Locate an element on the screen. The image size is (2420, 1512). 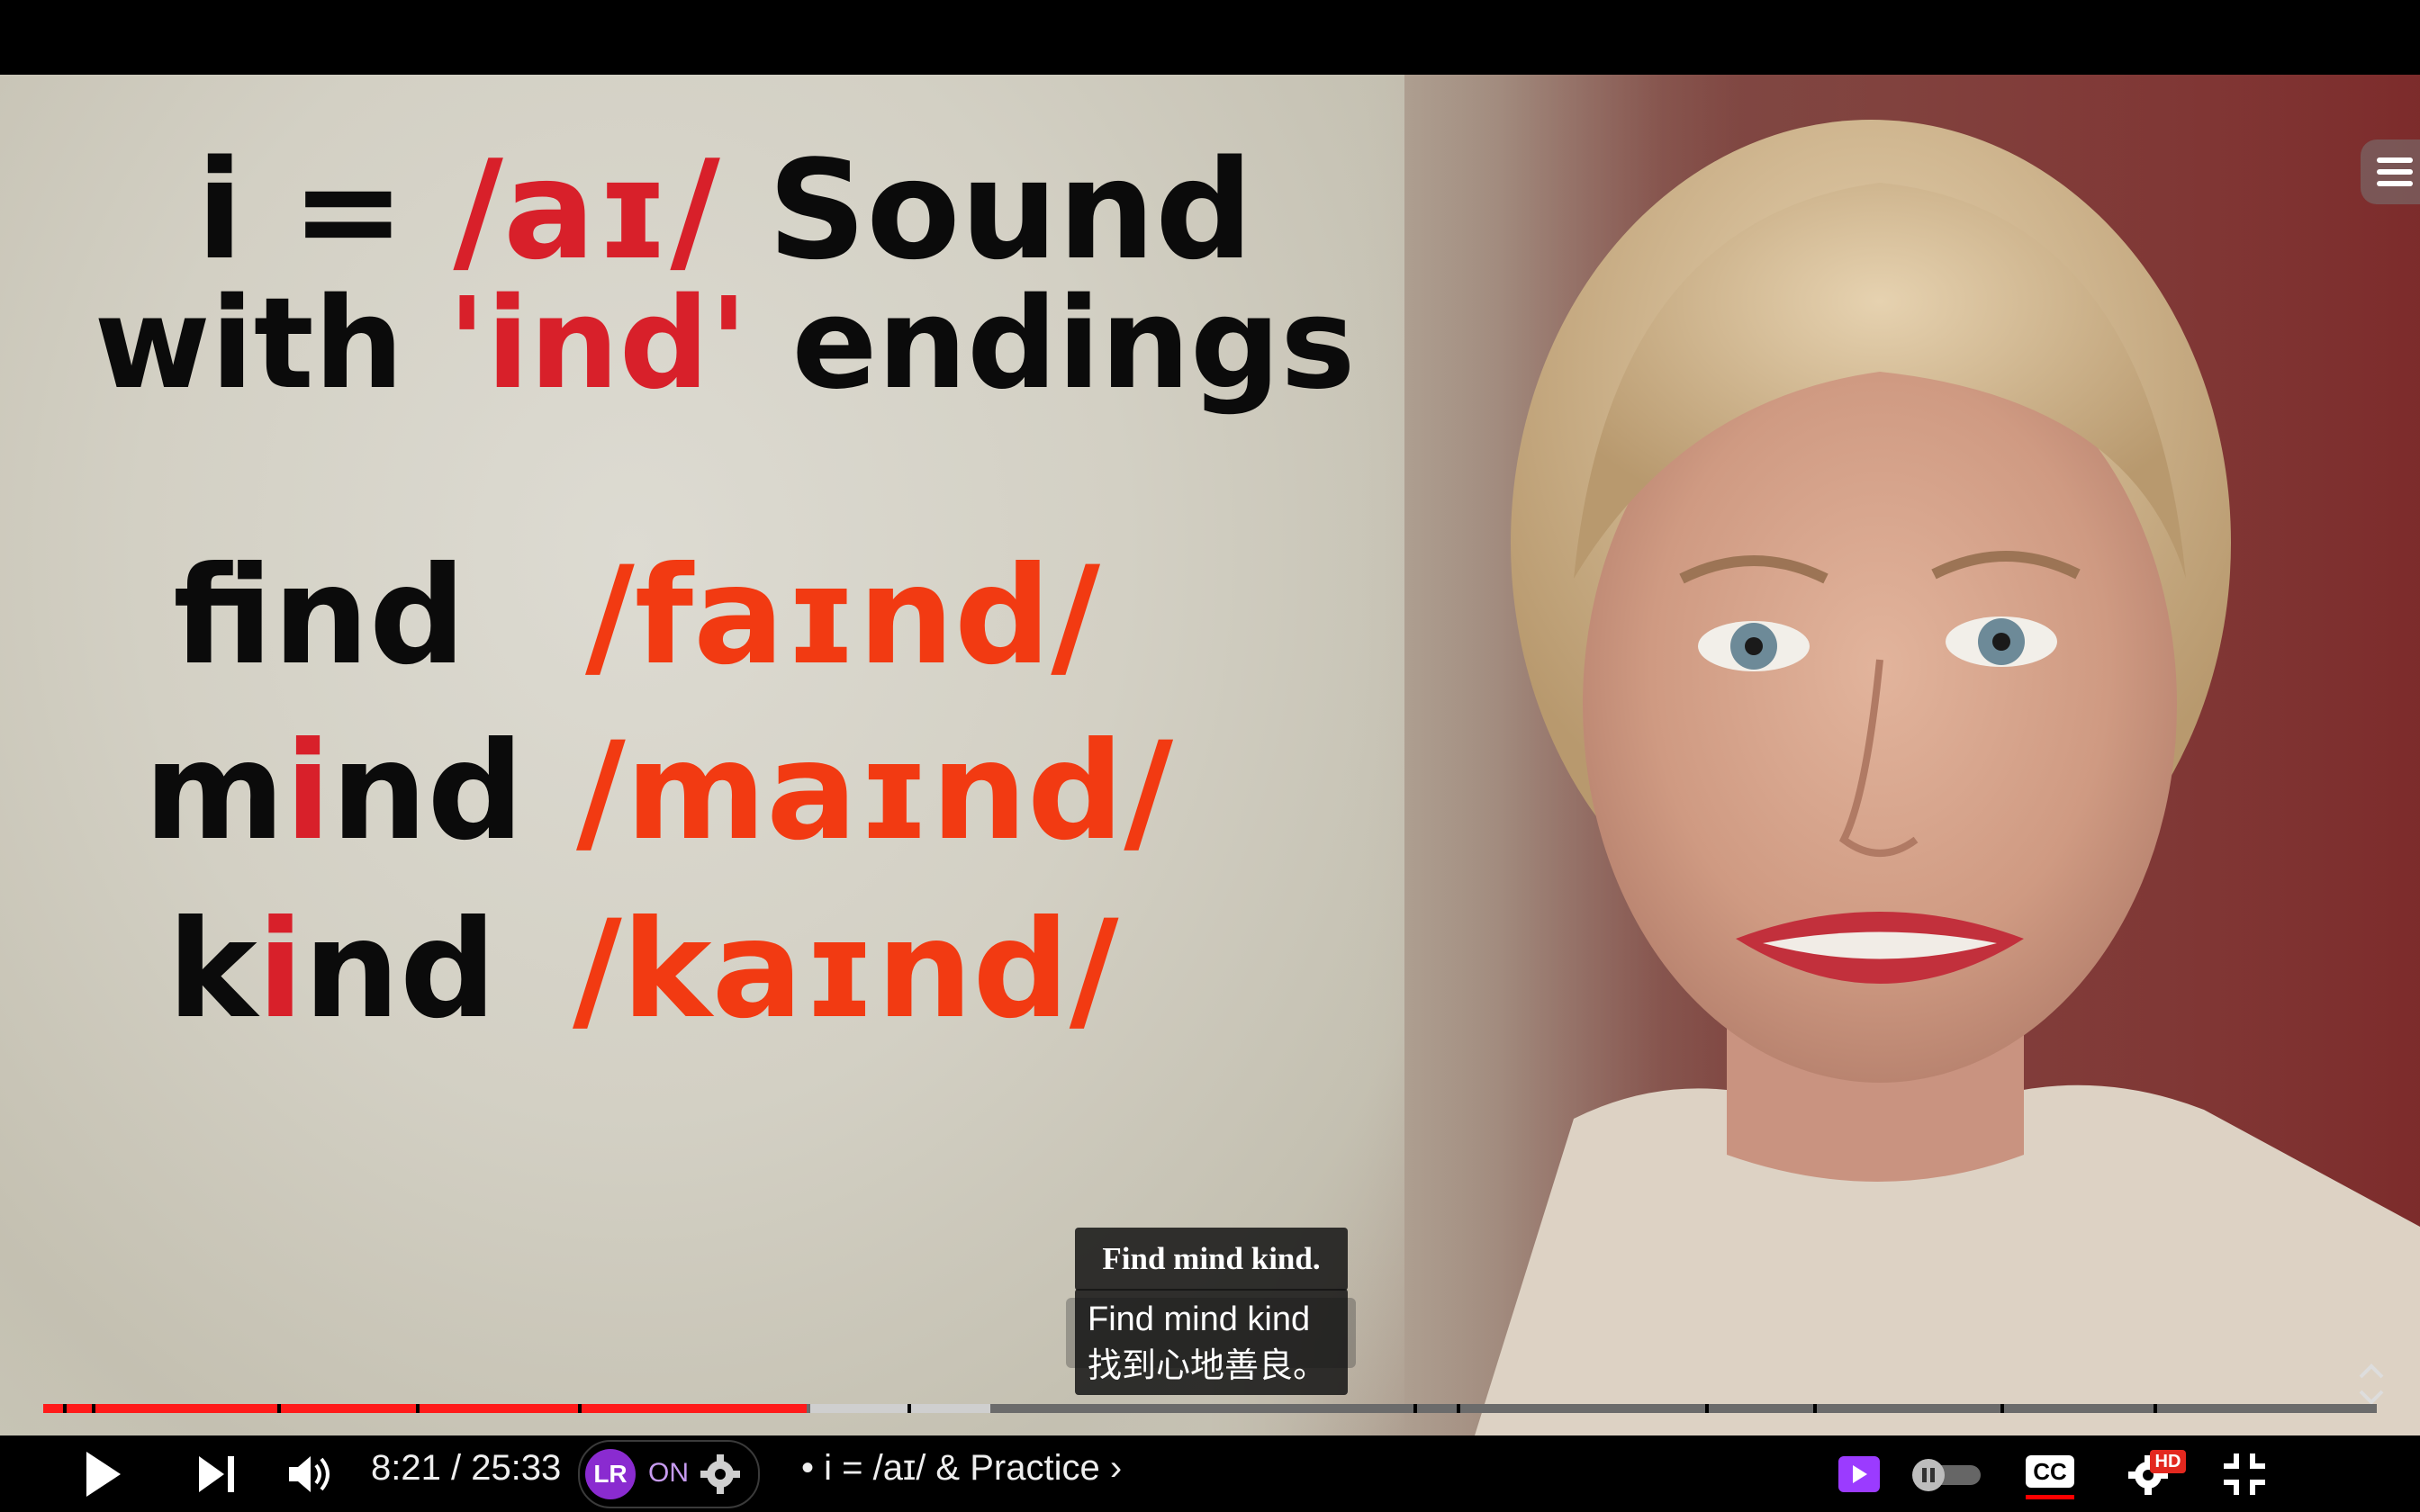
autoplay-video-icon is located at coordinates (1859, 1474).